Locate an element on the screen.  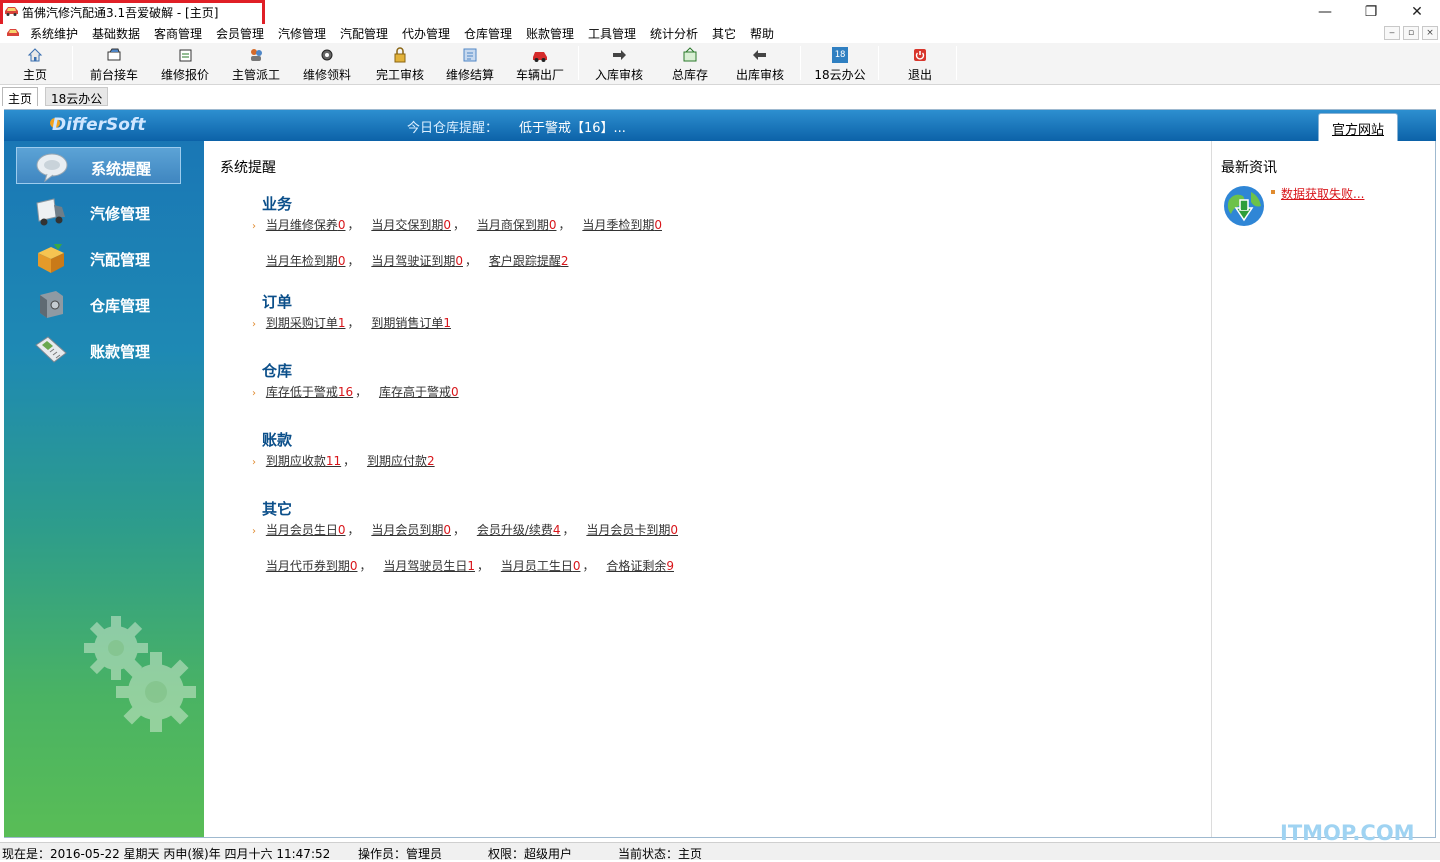
payment-terminal-icon is located at coordinates (51, 349).